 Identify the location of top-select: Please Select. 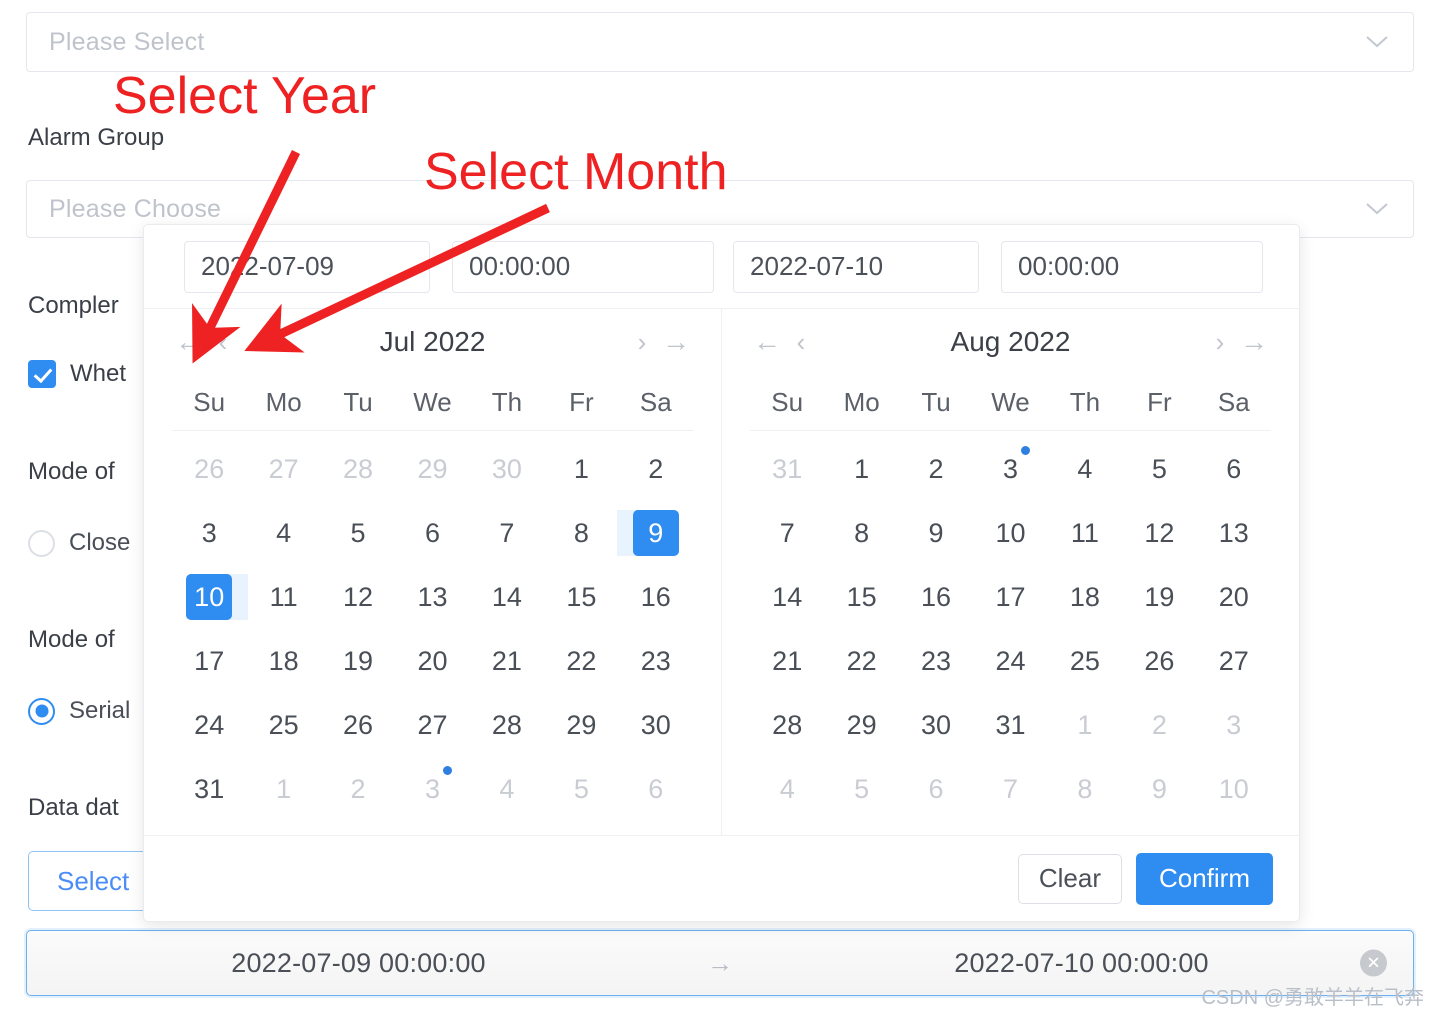
(720, 42).